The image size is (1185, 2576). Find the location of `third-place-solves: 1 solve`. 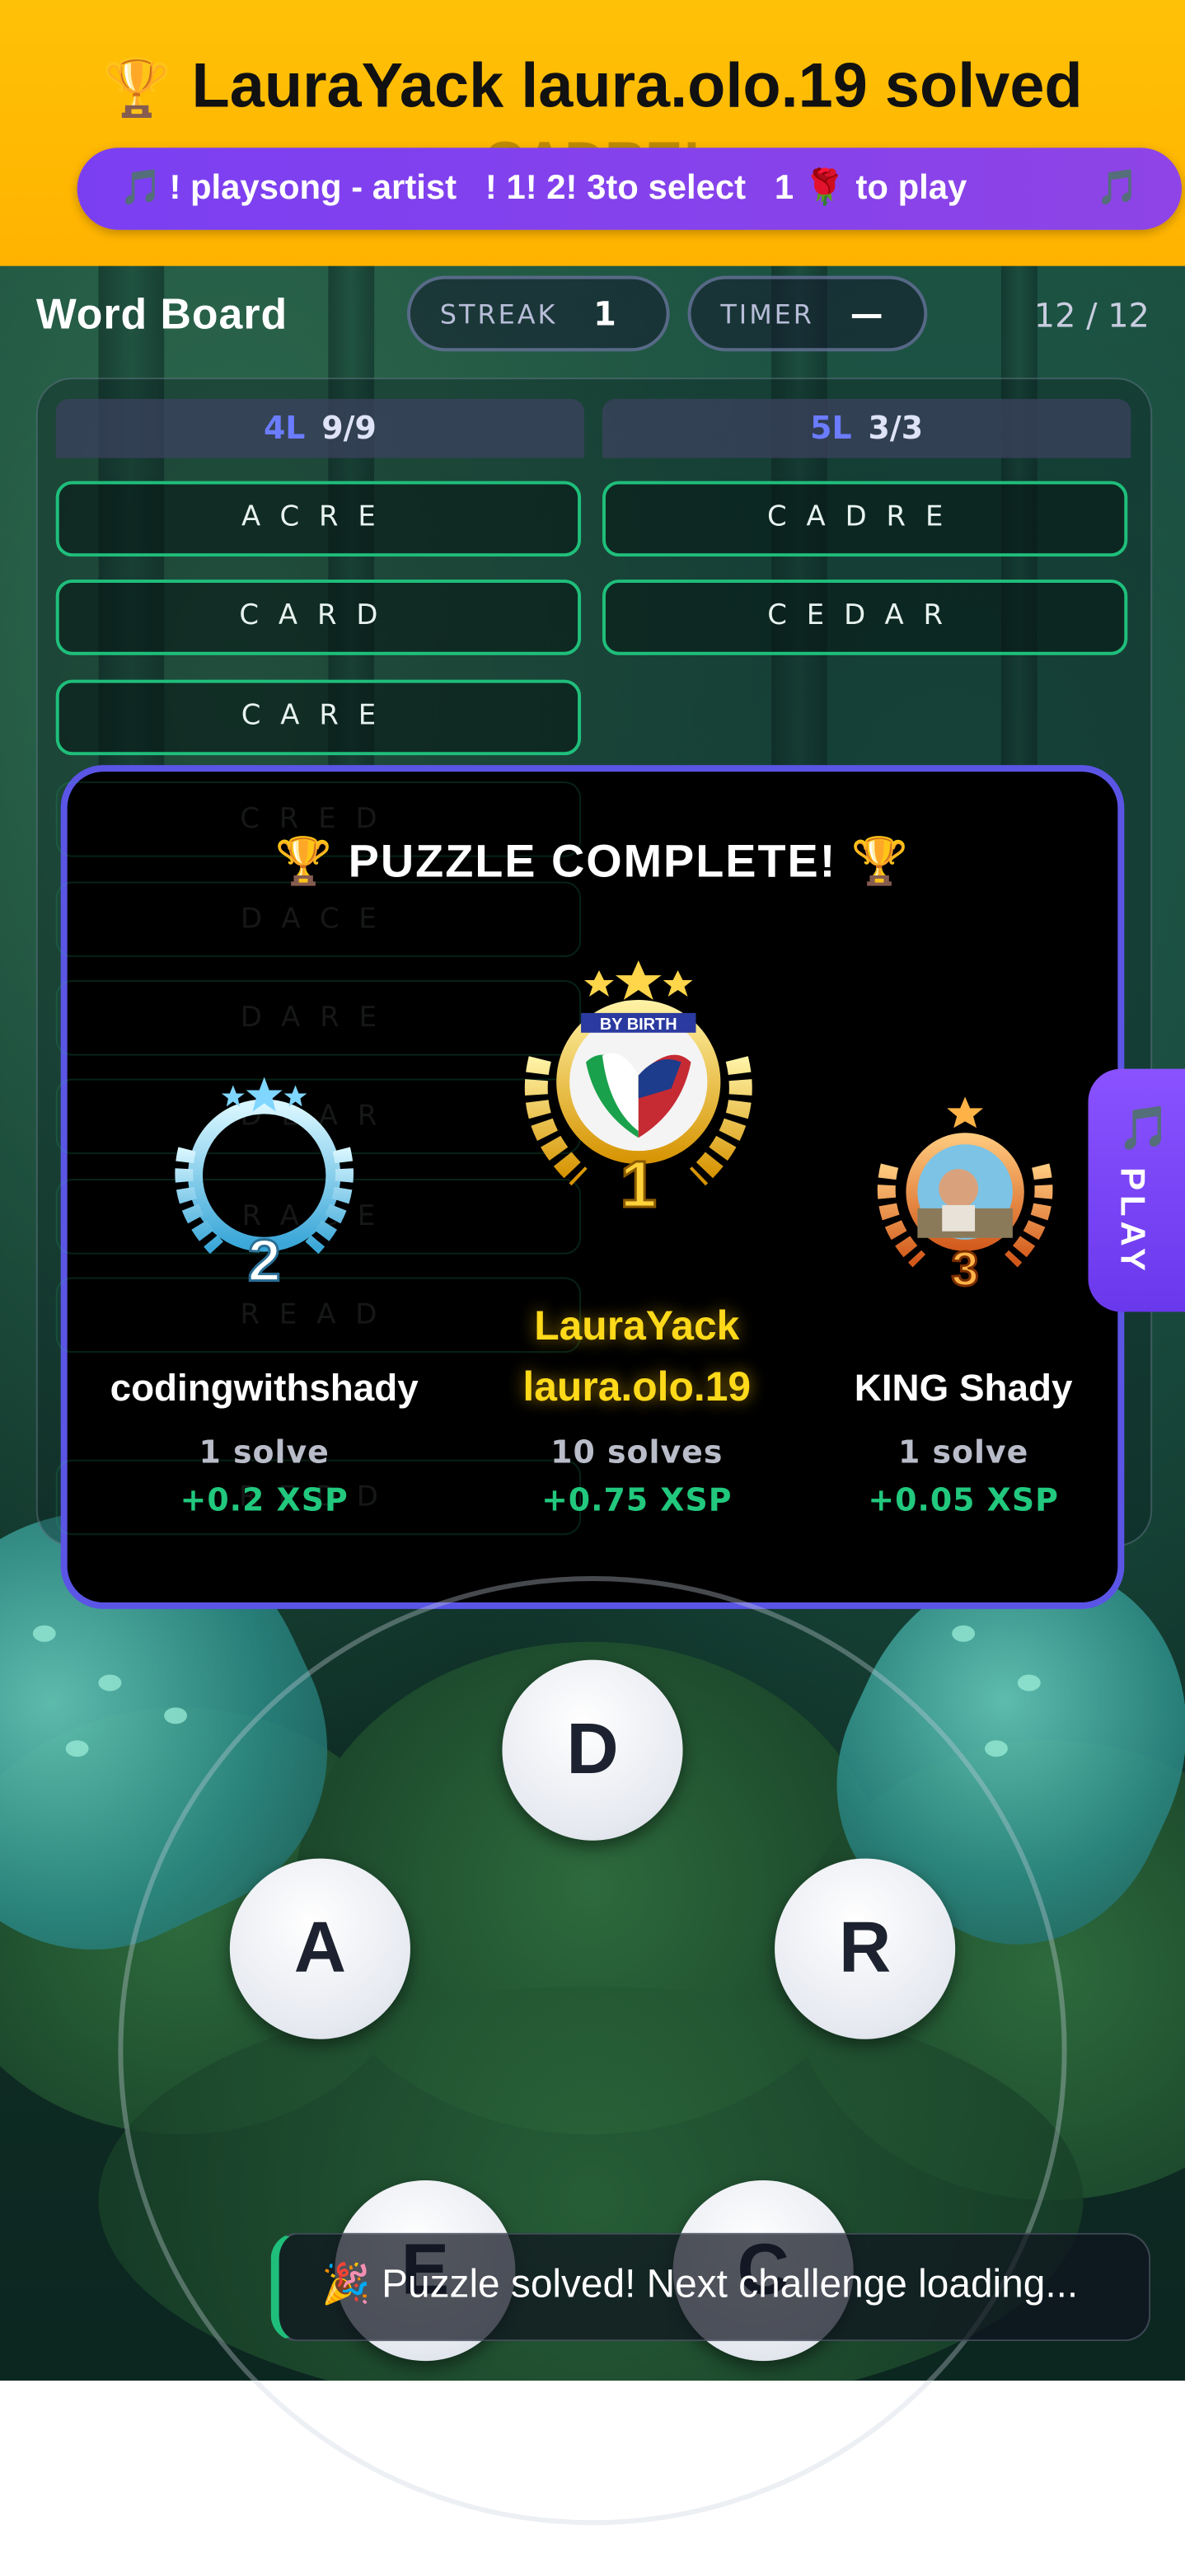

third-place-solves: 1 solve is located at coordinates (963, 1452).